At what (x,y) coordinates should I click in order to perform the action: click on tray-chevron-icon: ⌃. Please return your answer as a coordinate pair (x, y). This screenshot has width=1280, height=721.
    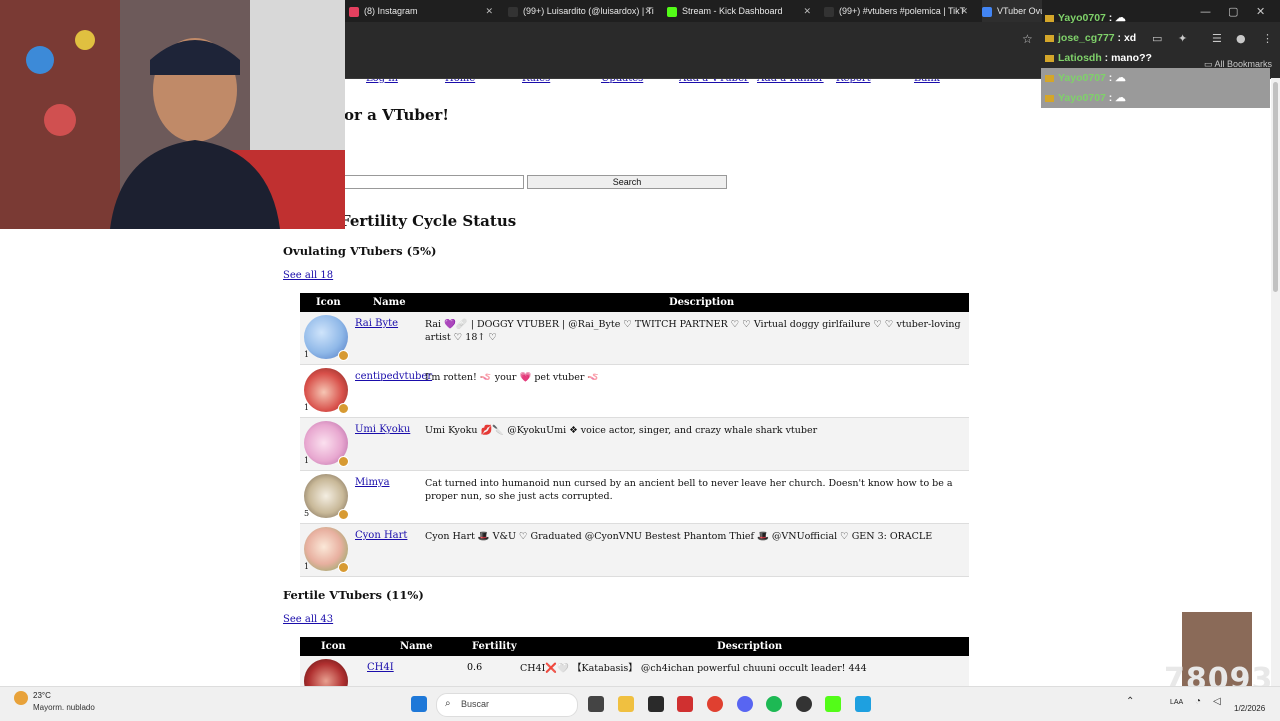
    Looking at the image, I should click on (1130, 701).